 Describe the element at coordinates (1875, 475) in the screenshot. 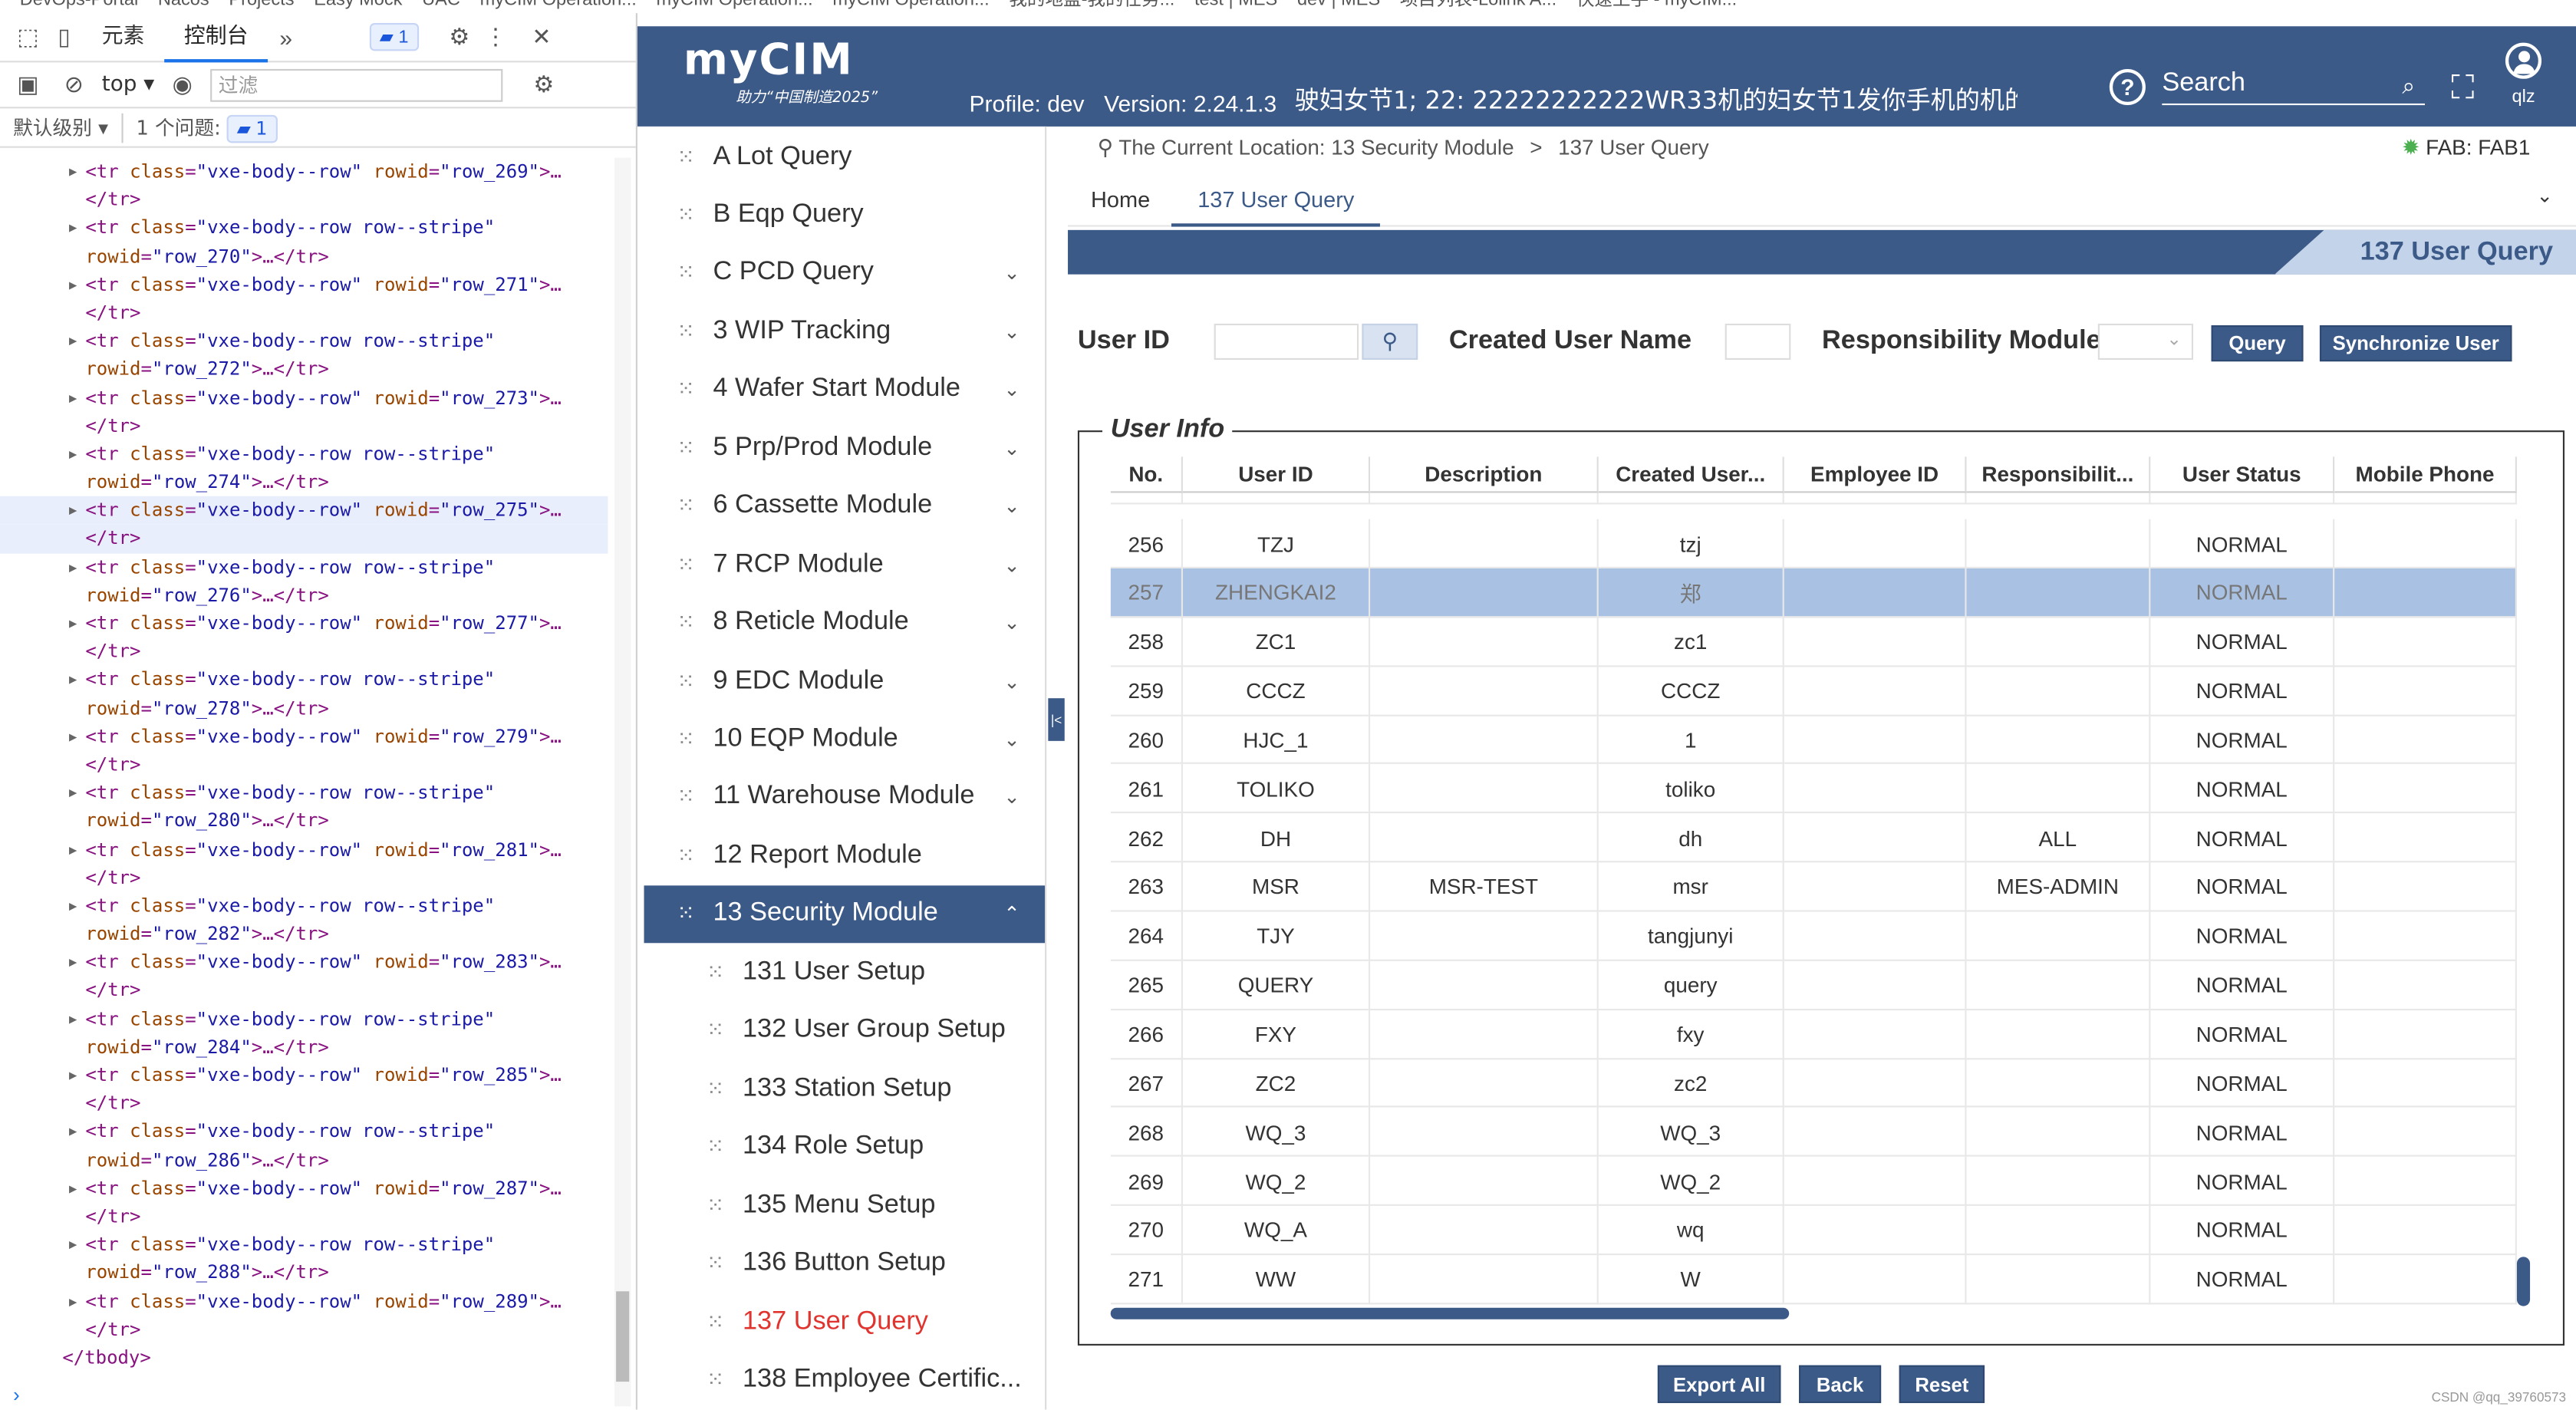

I see `column-header: Employee ID` at that location.